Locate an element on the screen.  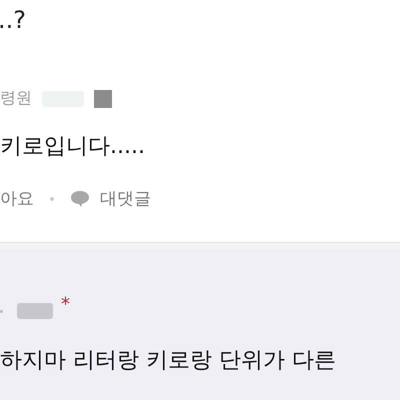
speech-bubble-icon is located at coordinates (80, 199).